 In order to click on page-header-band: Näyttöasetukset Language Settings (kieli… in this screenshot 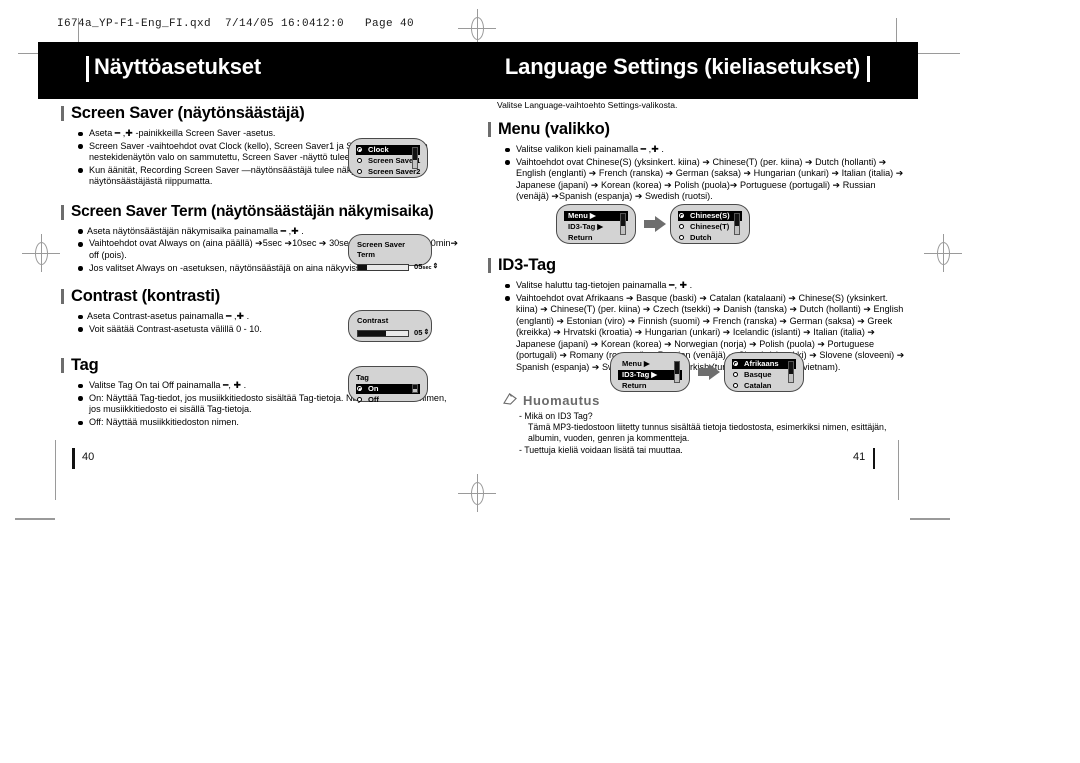, I will do `click(478, 70)`.